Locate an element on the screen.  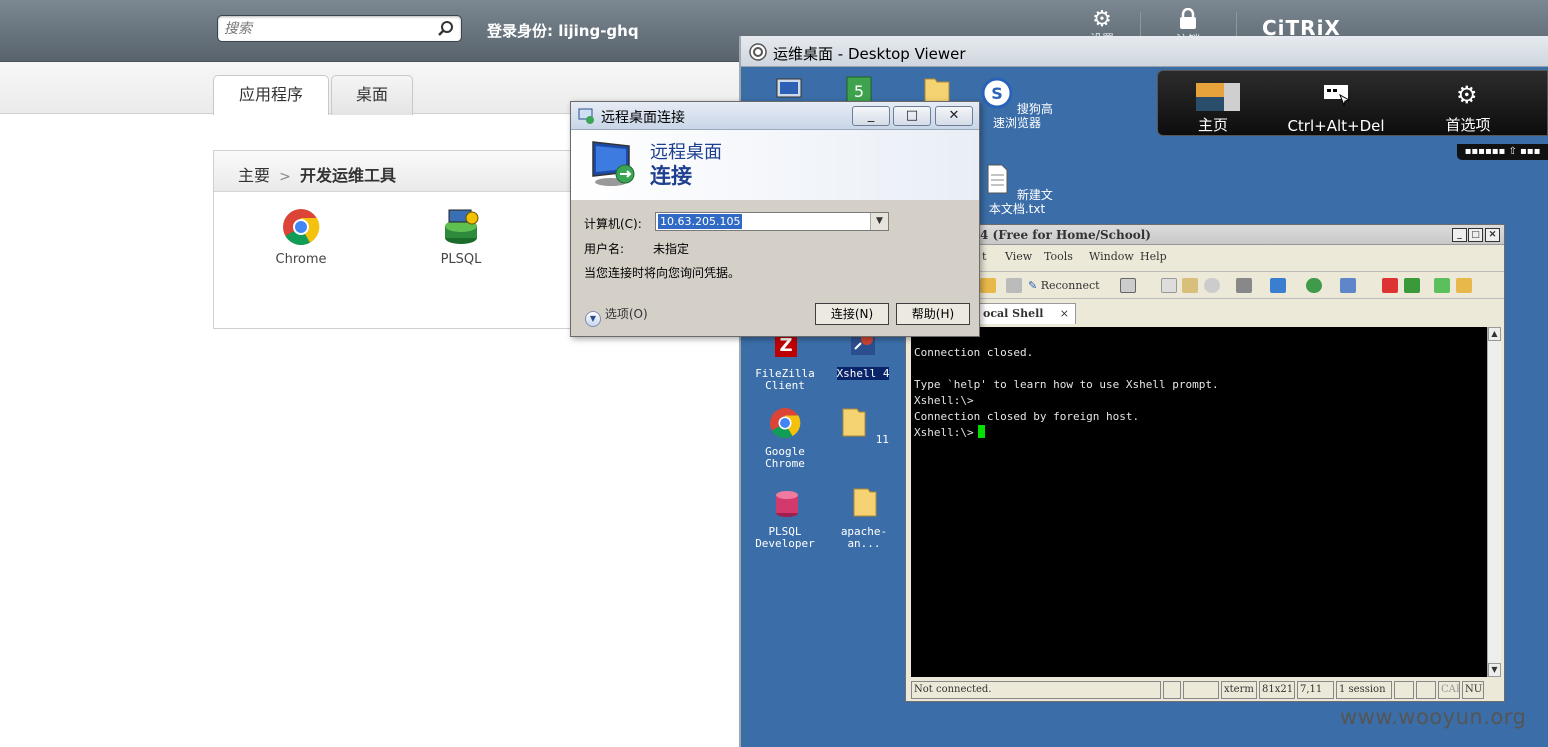
terminal-cursor is located at coordinates (981, 431).